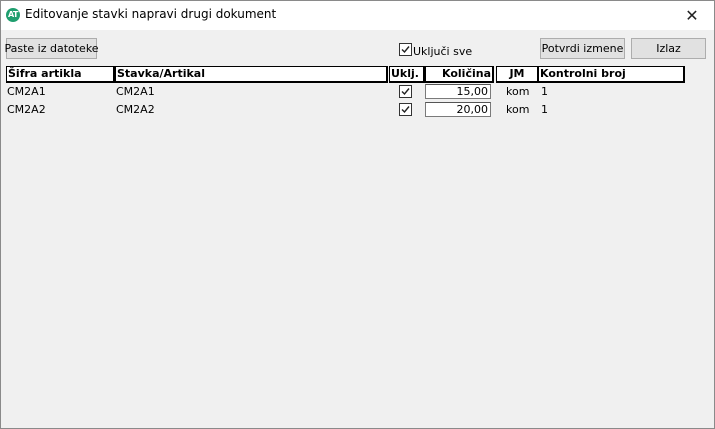  Describe the element at coordinates (517, 74) in the screenshot. I see `column-header-jm: JM` at that location.